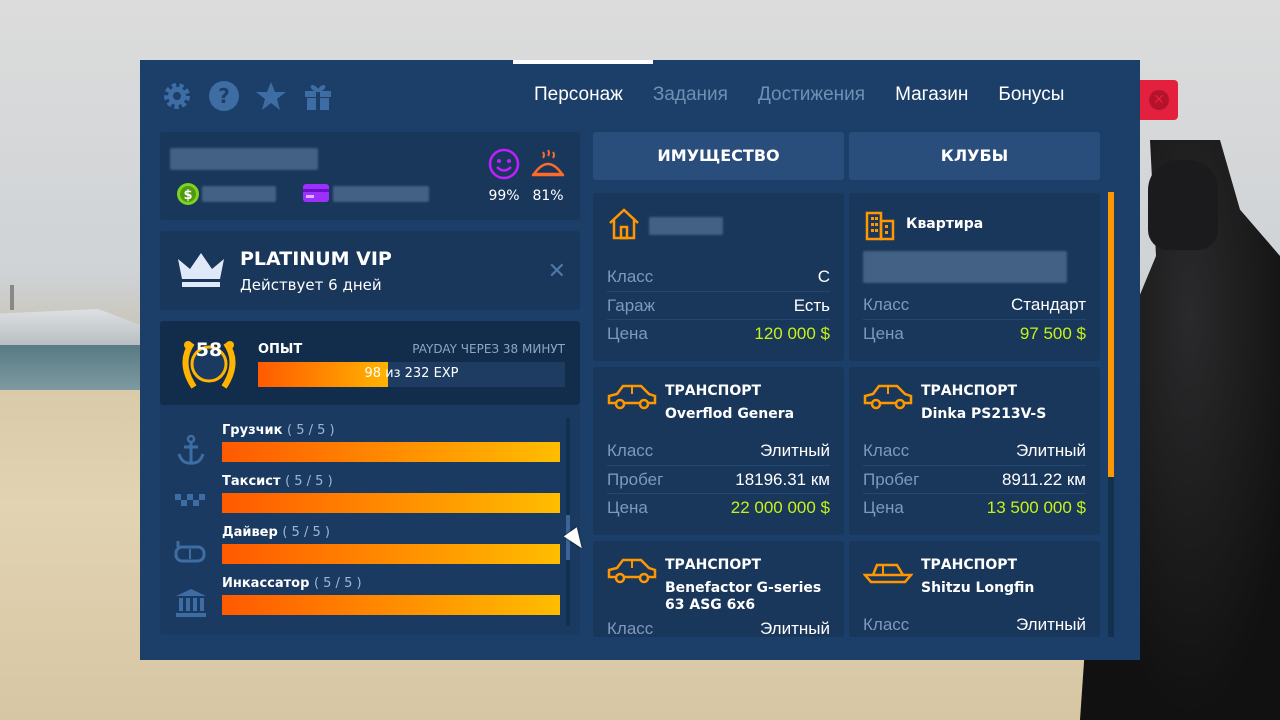 Image resolution: width=1280 pixels, height=720 pixels. What do you see at coordinates (191, 552) in the screenshot?
I see `diving-mask-icon` at bounding box center [191, 552].